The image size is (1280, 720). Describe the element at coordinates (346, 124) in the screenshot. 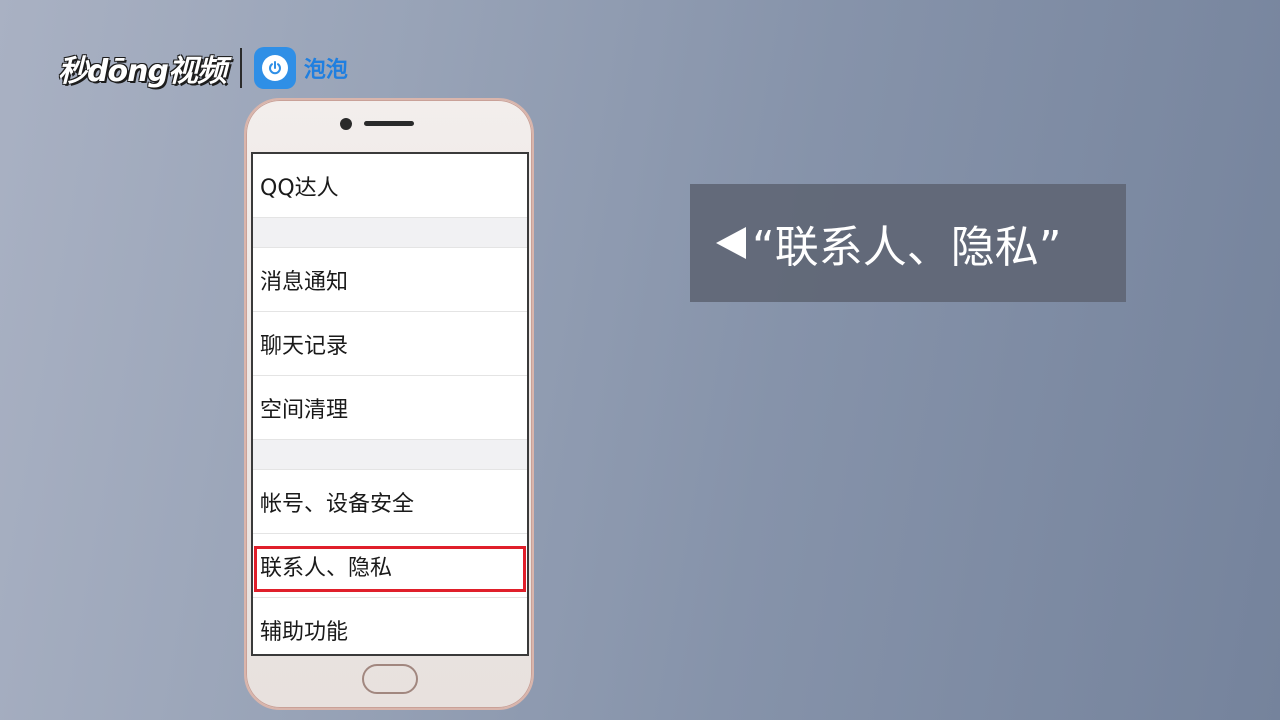

I see `front-camera` at that location.